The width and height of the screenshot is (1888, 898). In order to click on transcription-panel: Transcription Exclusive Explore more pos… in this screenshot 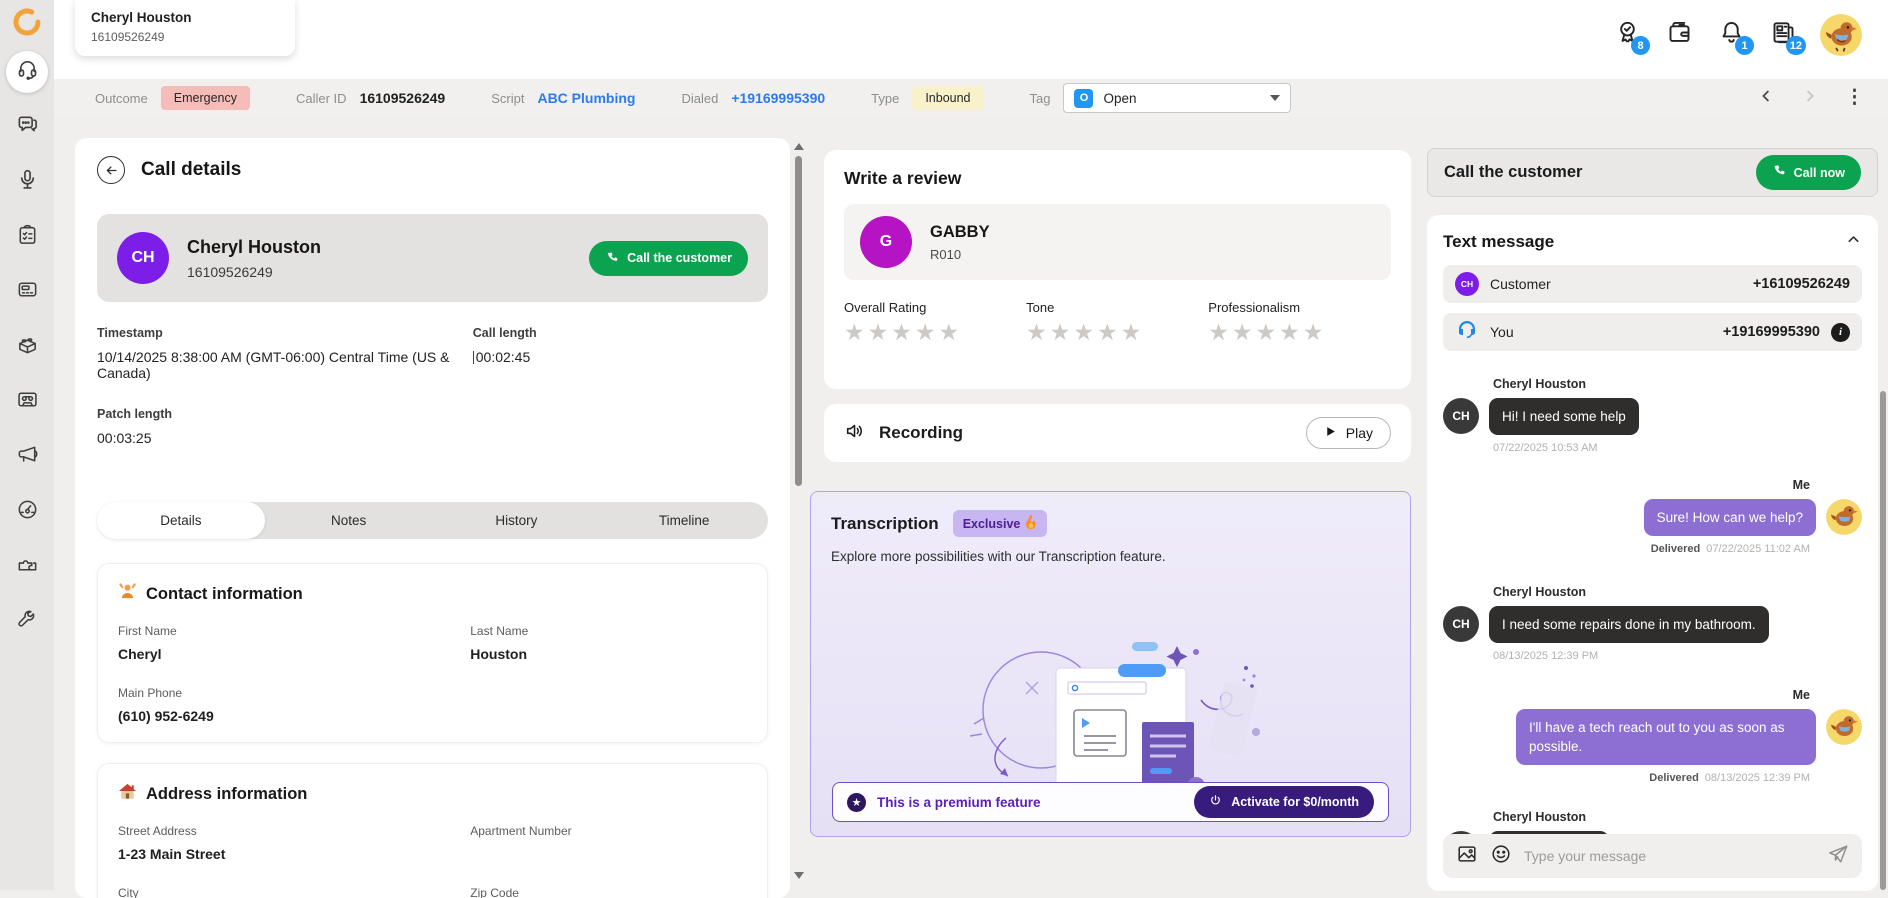, I will do `click(1110, 664)`.